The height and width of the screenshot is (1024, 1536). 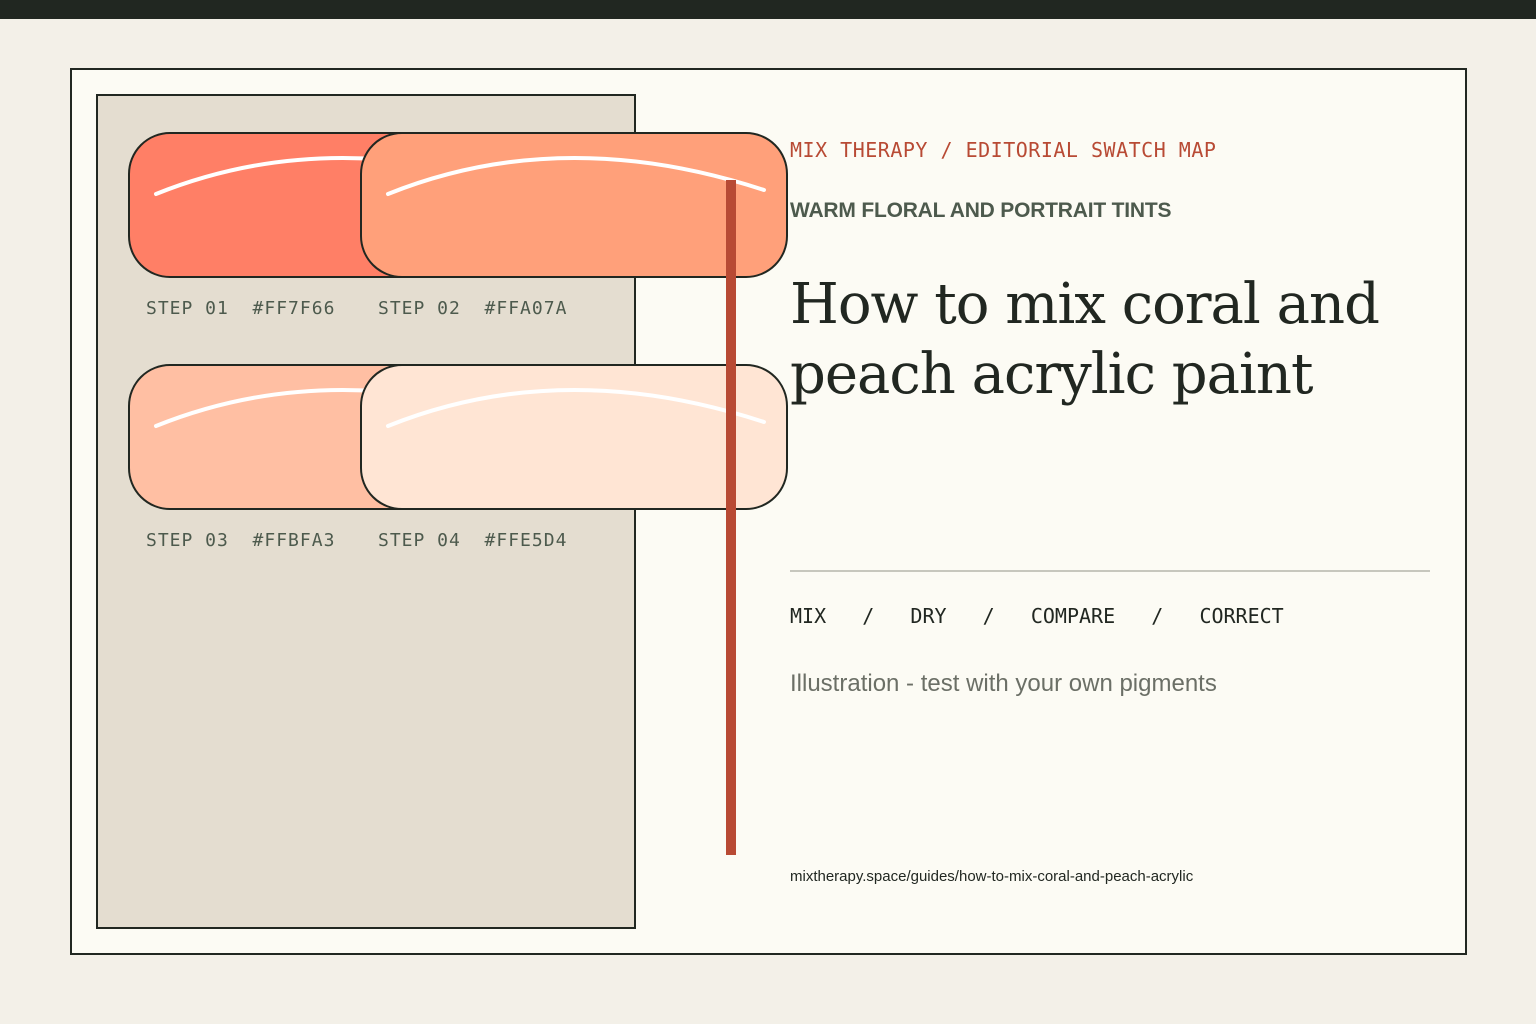 What do you see at coordinates (294, 308) in the screenshot?
I see `swatch-hex: #FF7F66` at bounding box center [294, 308].